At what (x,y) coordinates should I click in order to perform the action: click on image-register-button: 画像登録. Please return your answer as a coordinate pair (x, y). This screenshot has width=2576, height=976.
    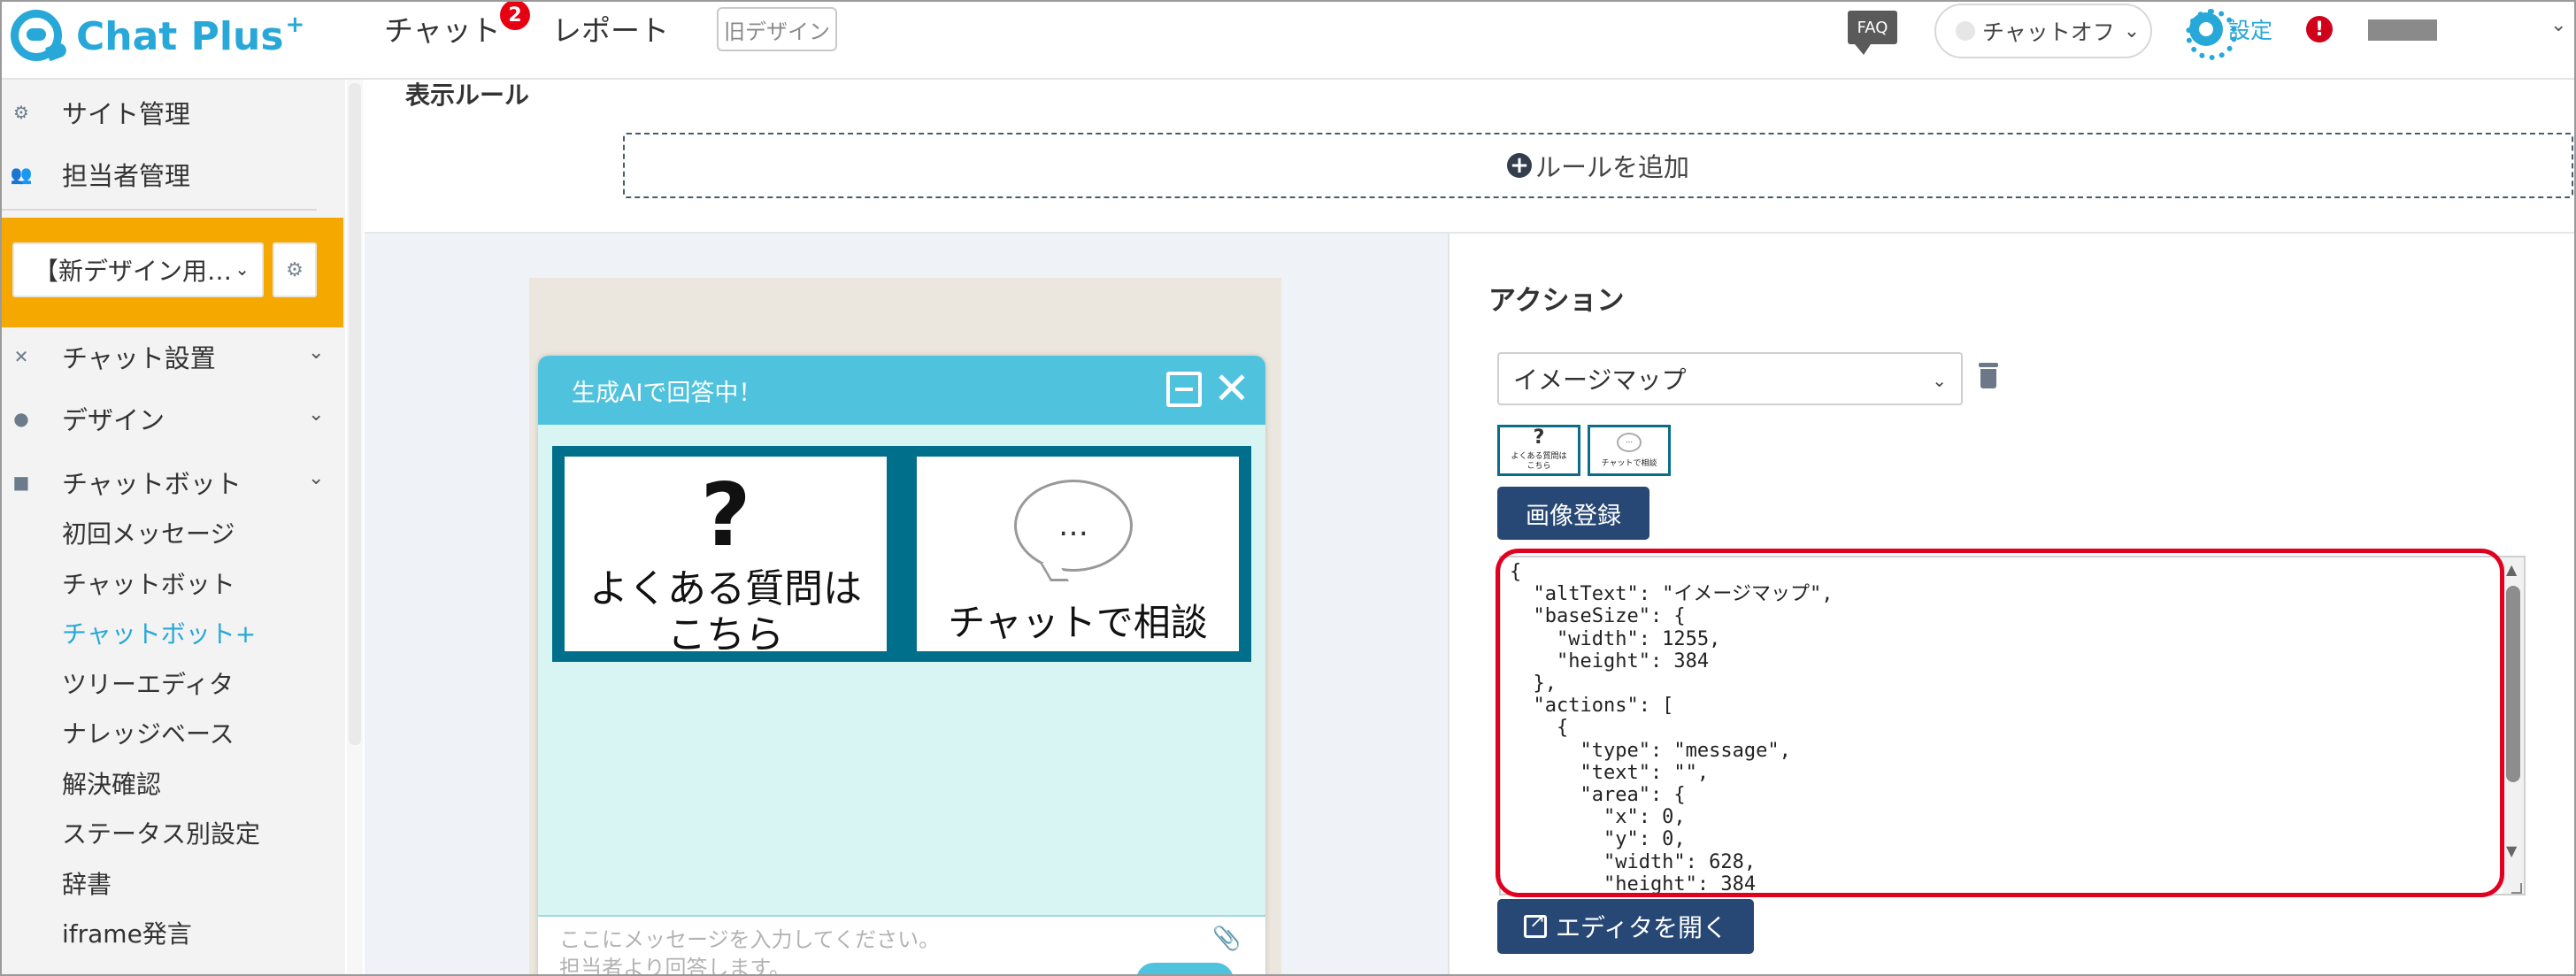
    Looking at the image, I should click on (1573, 513).